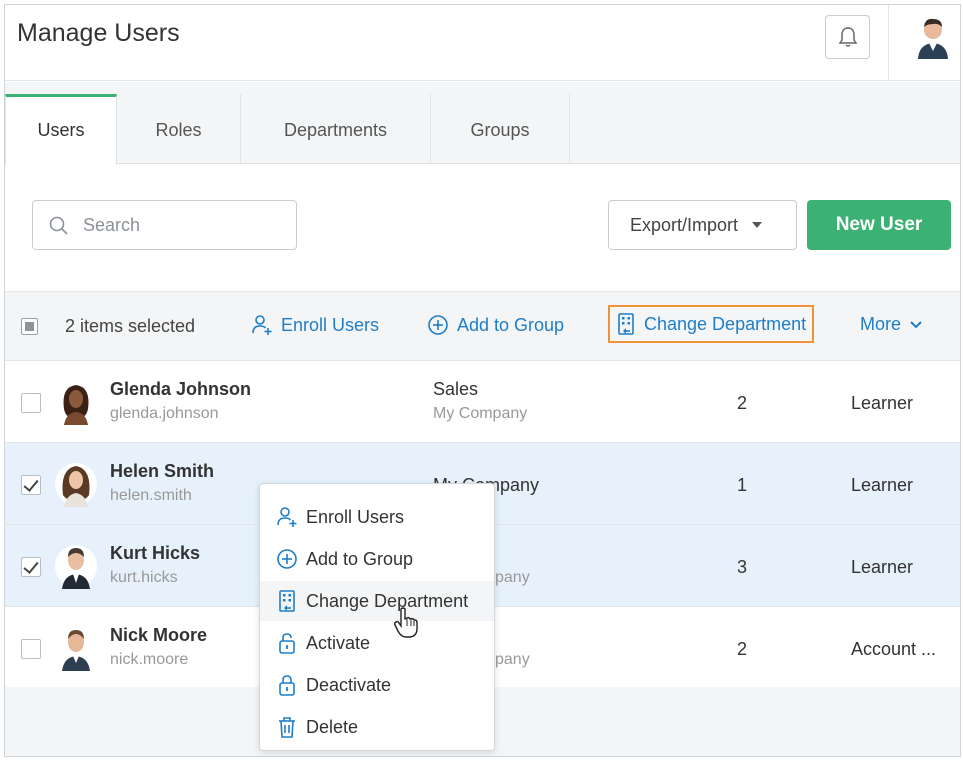  What do you see at coordinates (456, 389) in the screenshot?
I see `user-department: Sales` at bounding box center [456, 389].